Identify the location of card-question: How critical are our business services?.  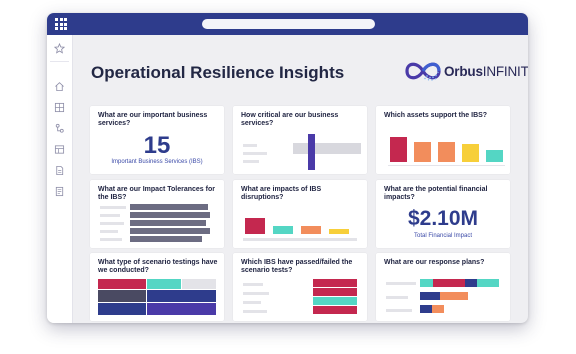
(290, 120).